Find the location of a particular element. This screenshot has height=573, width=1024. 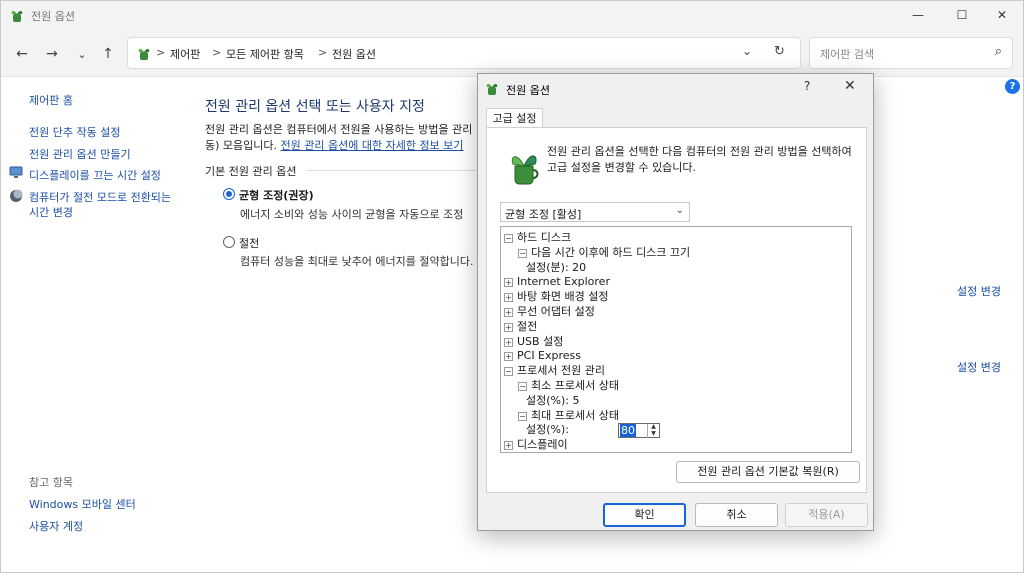

tree-item: 설정(%): 5 is located at coordinates (552, 401).